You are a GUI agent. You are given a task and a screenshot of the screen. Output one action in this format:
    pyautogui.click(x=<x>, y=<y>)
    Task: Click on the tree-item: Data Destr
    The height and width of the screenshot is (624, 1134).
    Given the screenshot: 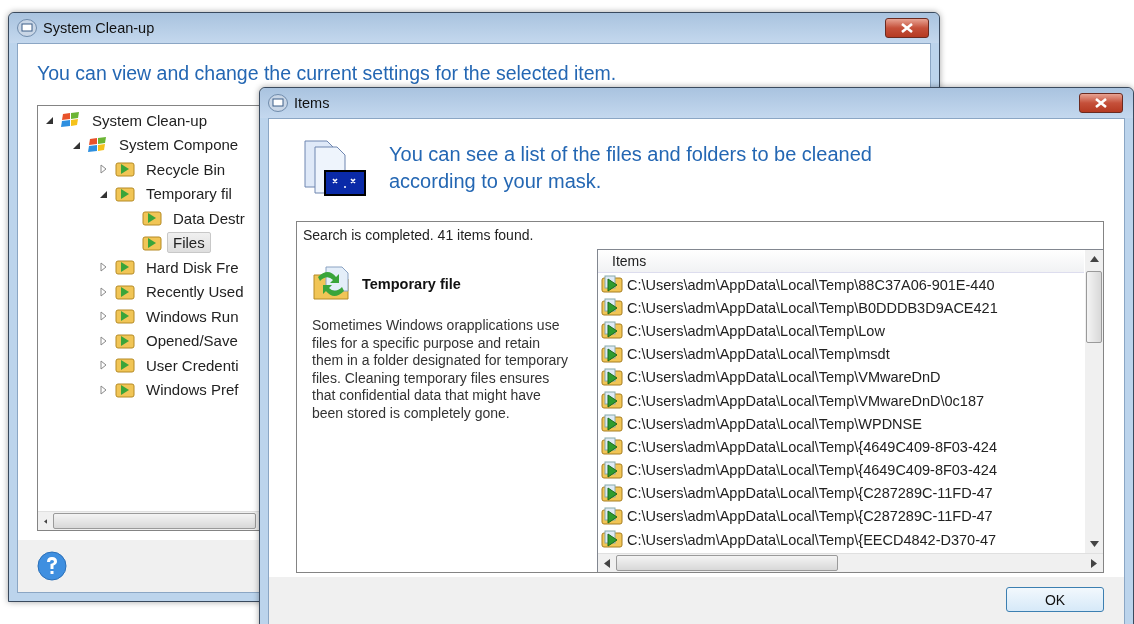 What is the action you would take?
    pyautogui.click(x=209, y=218)
    